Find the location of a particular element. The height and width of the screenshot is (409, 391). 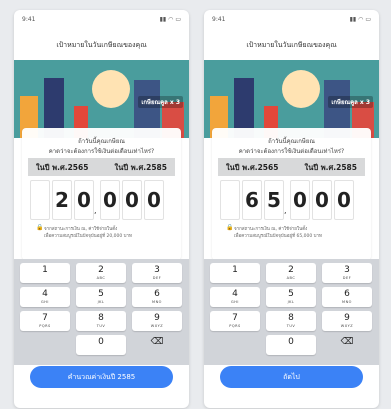

next-button: ถัดไป is located at coordinates (291, 377).